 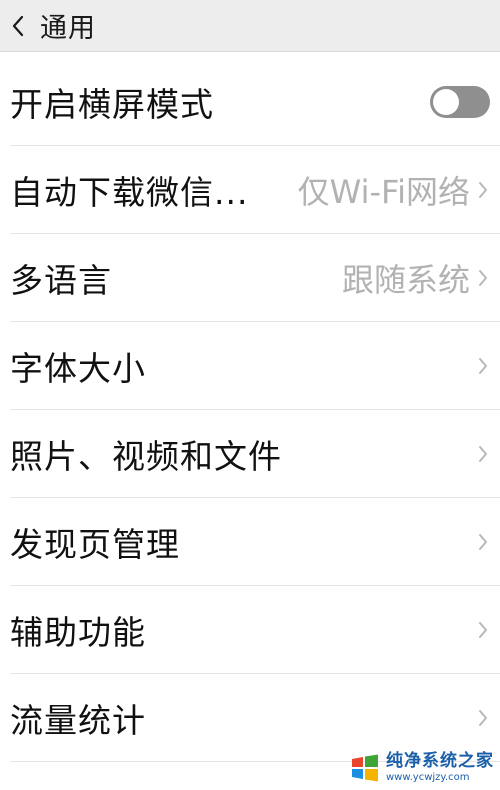 What do you see at coordinates (383, 191) in the screenshot?
I see `setting-value: 仅Wi-Fi网络` at bounding box center [383, 191].